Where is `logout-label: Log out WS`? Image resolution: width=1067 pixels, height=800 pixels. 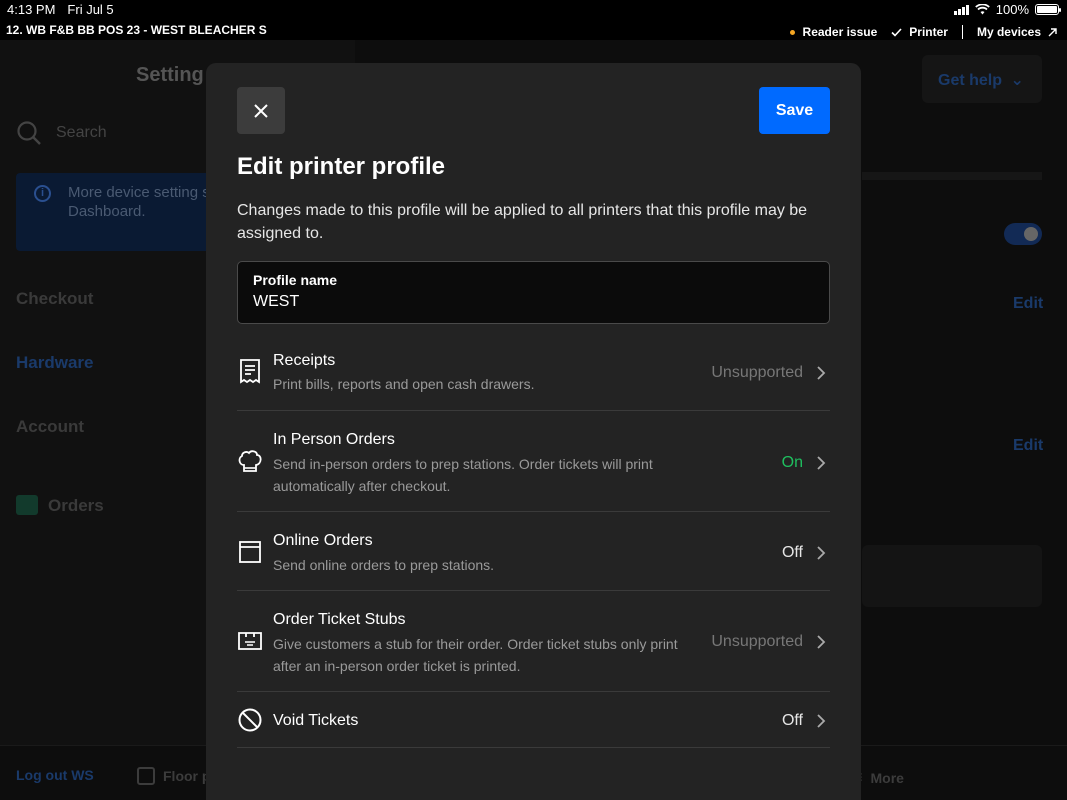 logout-label: Log out WS is located at coordinates (55, 775).